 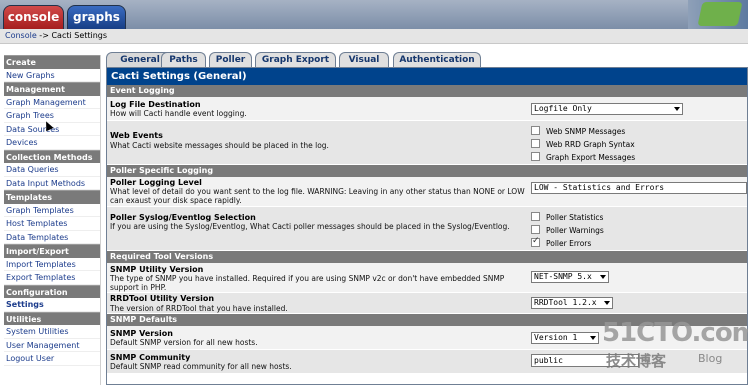 I want to click on setting-description: How will Cacti handle event logging., so click(x=178, y=113).